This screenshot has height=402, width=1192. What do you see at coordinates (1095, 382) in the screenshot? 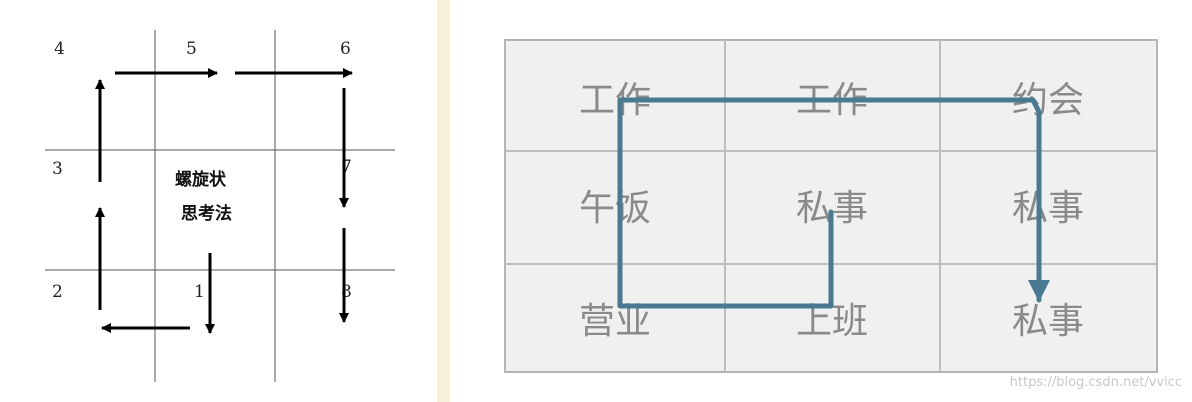
I see `watermark-text: https://blog.csdn.net/vvicc` at bounding box center [1095, 382].